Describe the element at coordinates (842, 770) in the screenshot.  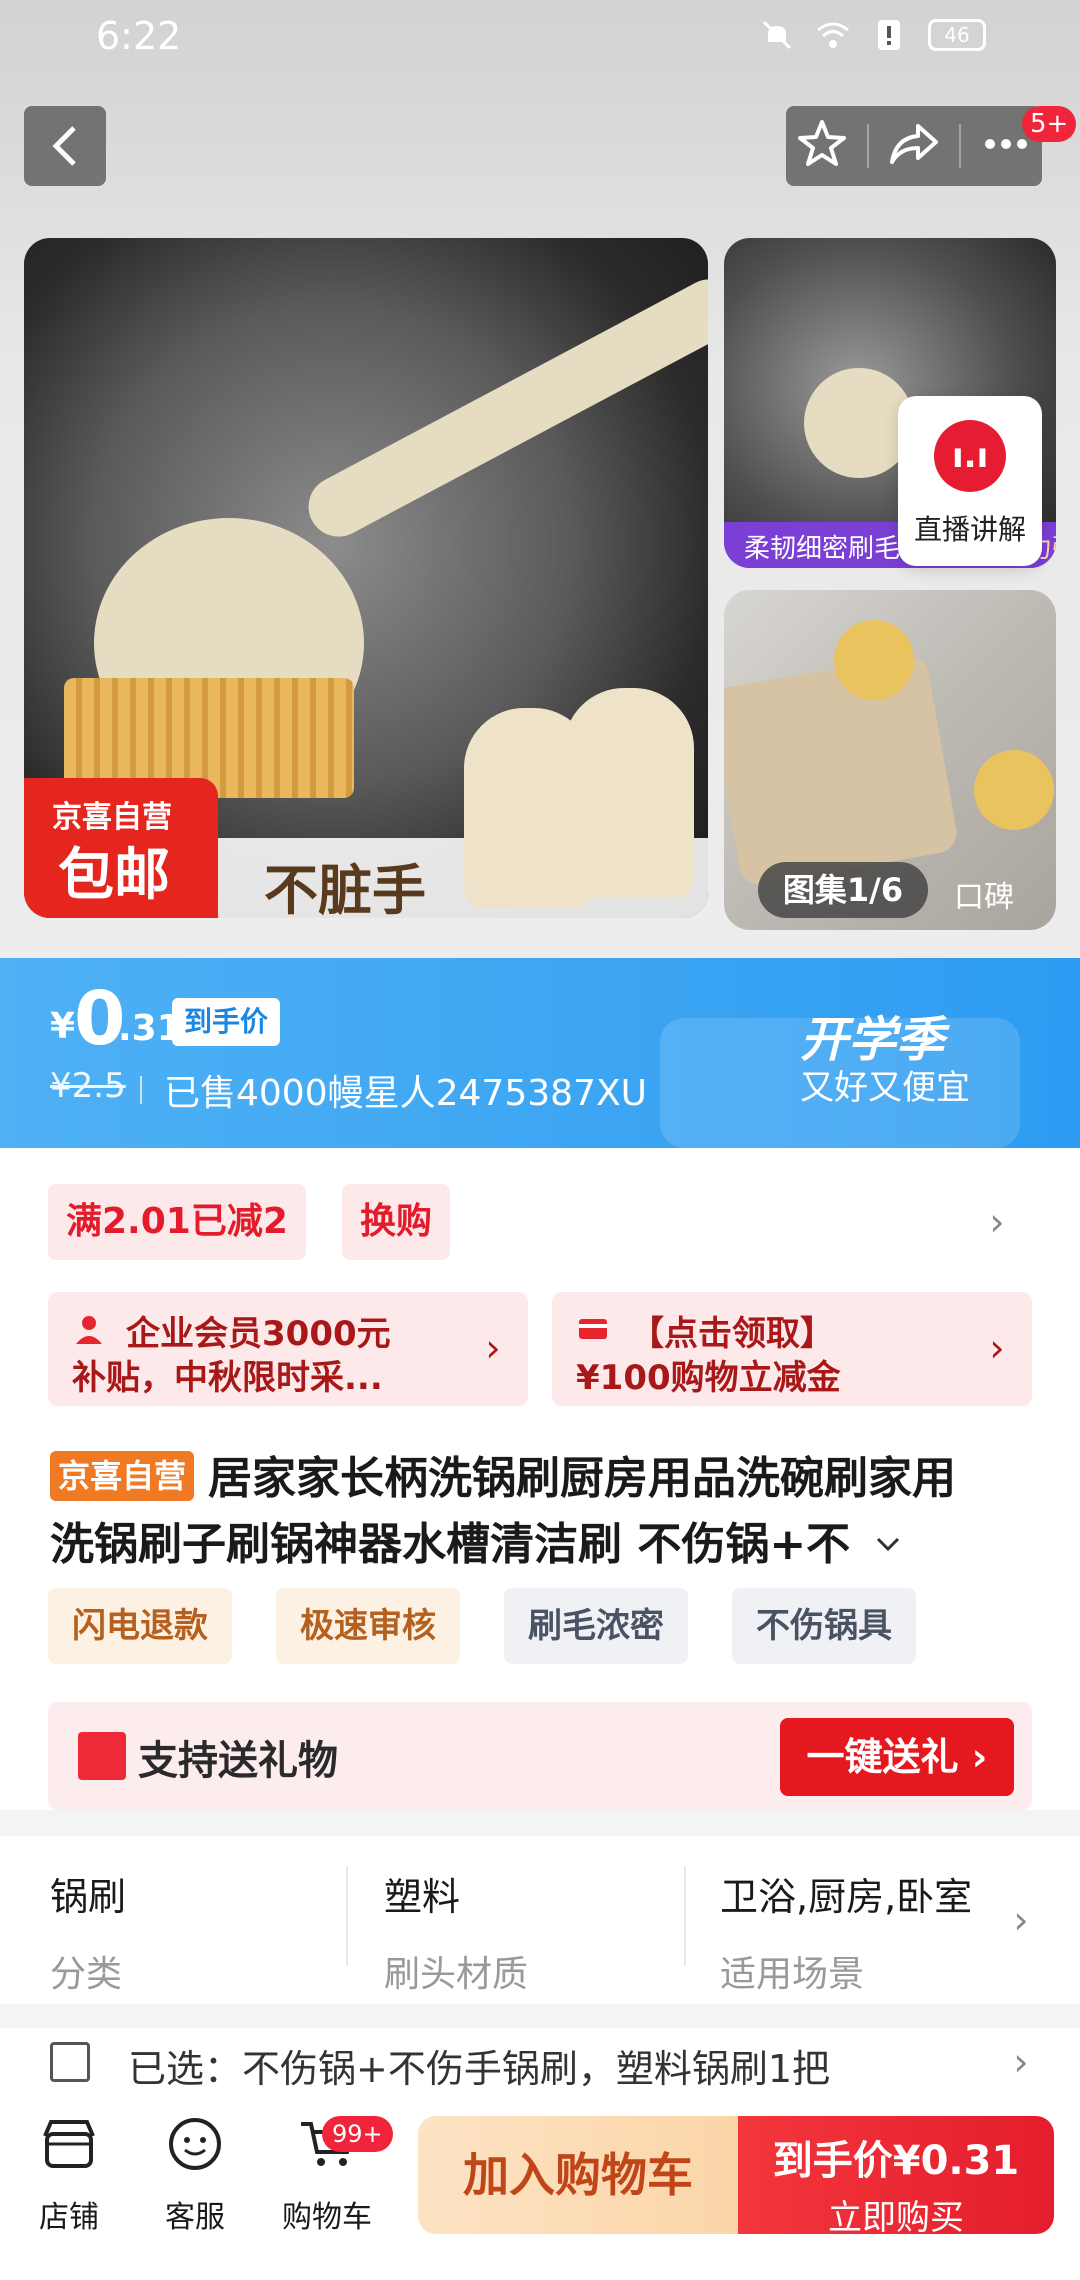
I see `cloth-graphic` at that location.